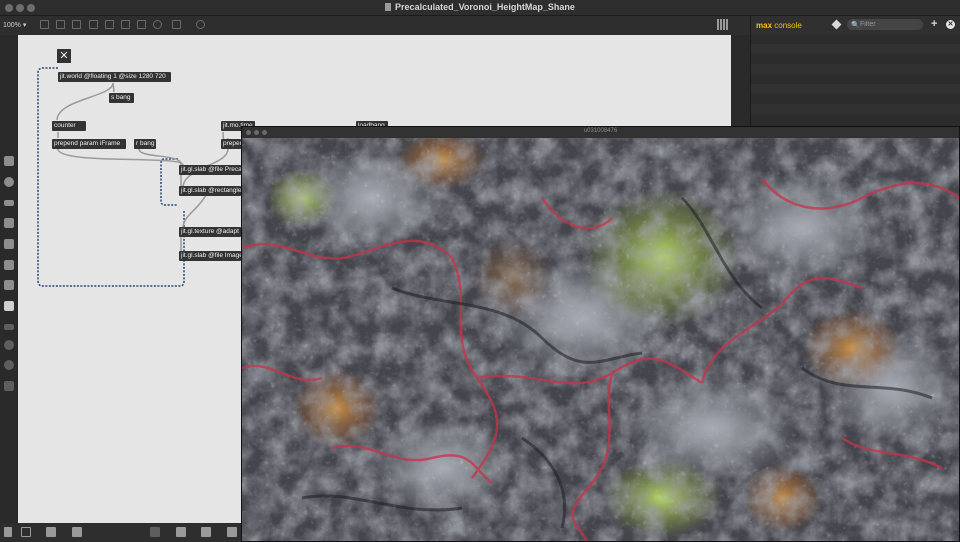  I want to click on snap-icon, so click(176, 24).